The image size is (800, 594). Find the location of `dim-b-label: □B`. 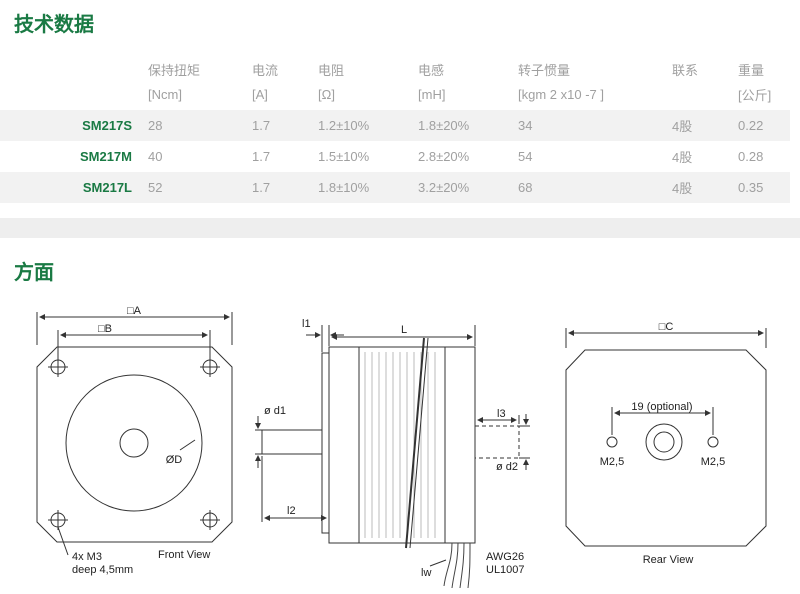

dim-b-label: □B is located at coordinates (105, 329).